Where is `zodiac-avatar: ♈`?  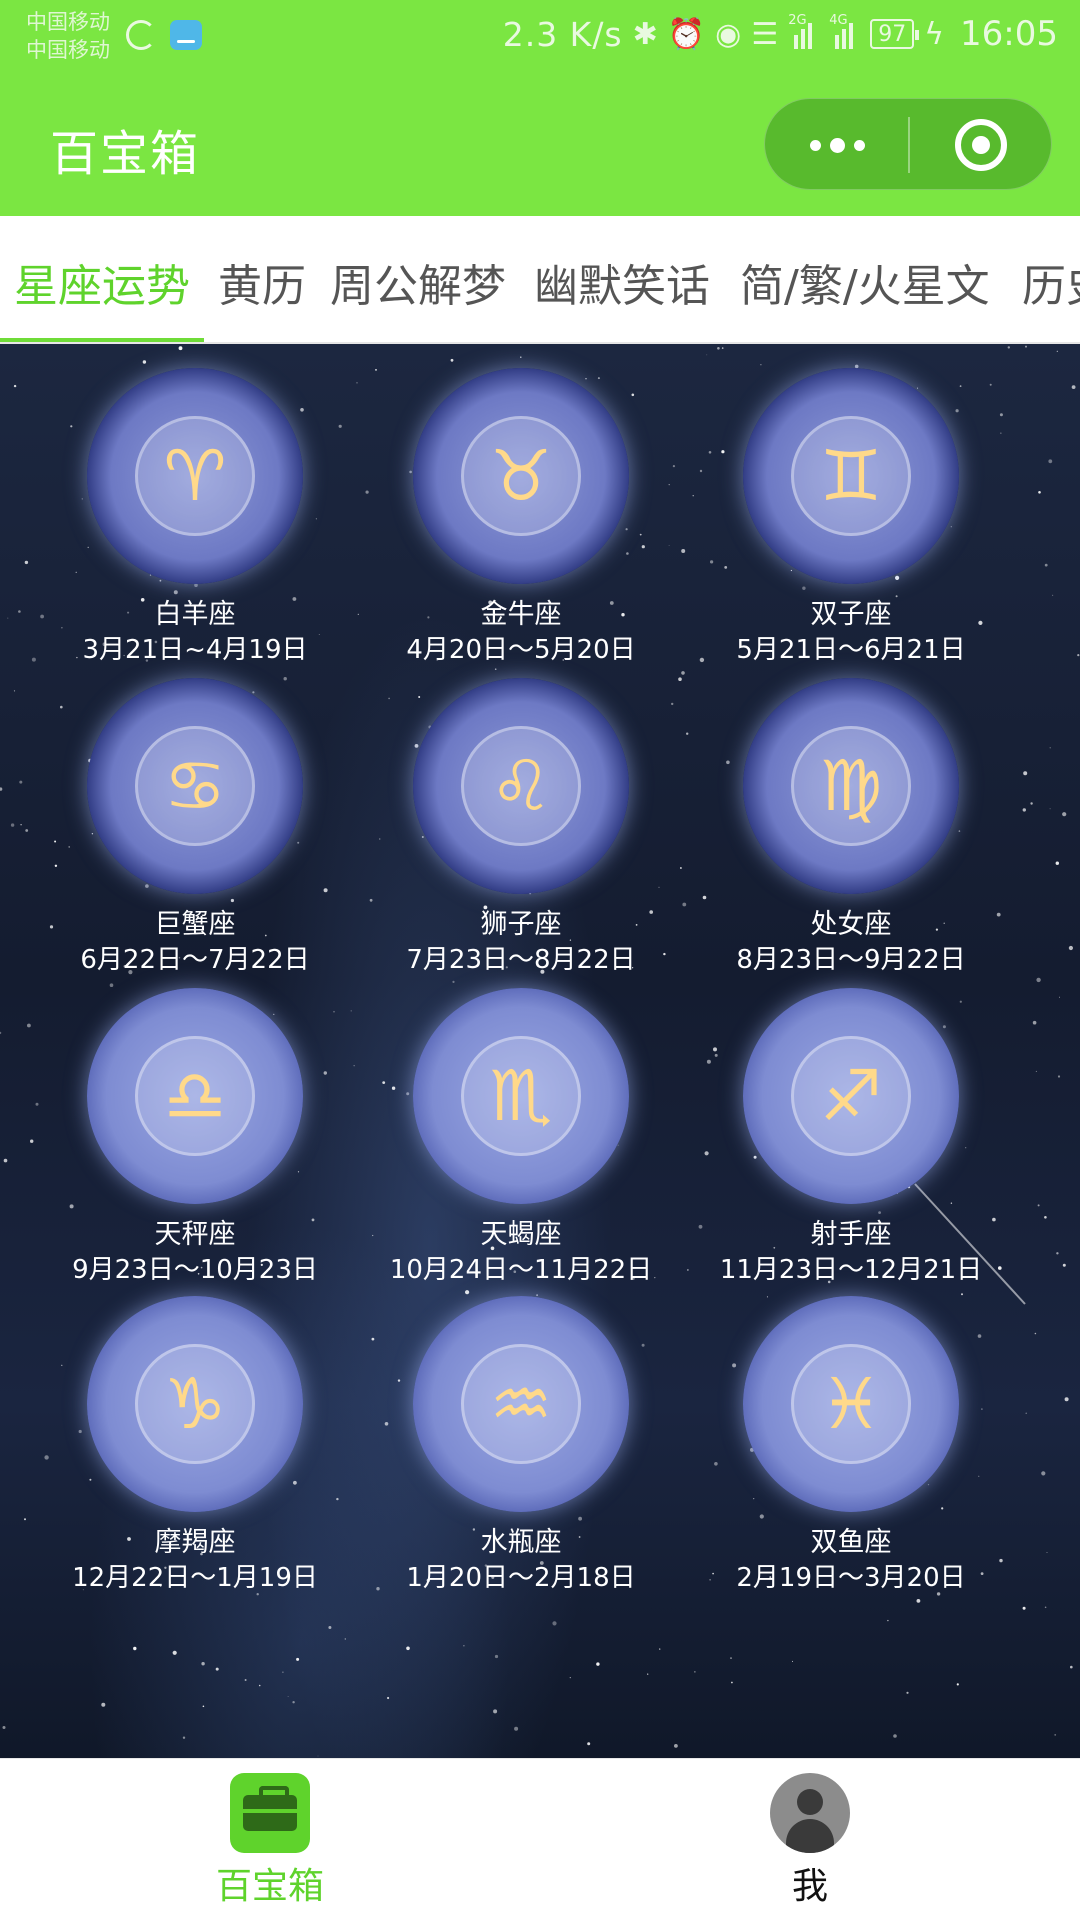 zodiac-avatar: ♈ is located at coordinates (195, 476).